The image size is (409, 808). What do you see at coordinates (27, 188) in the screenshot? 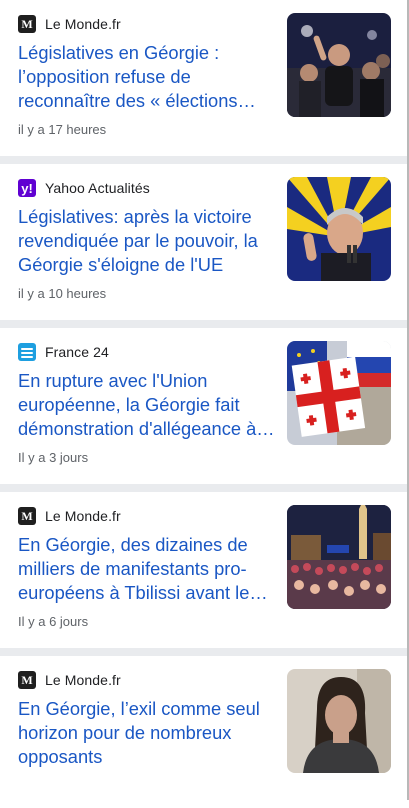
I see `yahoo-logo-icon: y!` at bounding box center [27, 188].